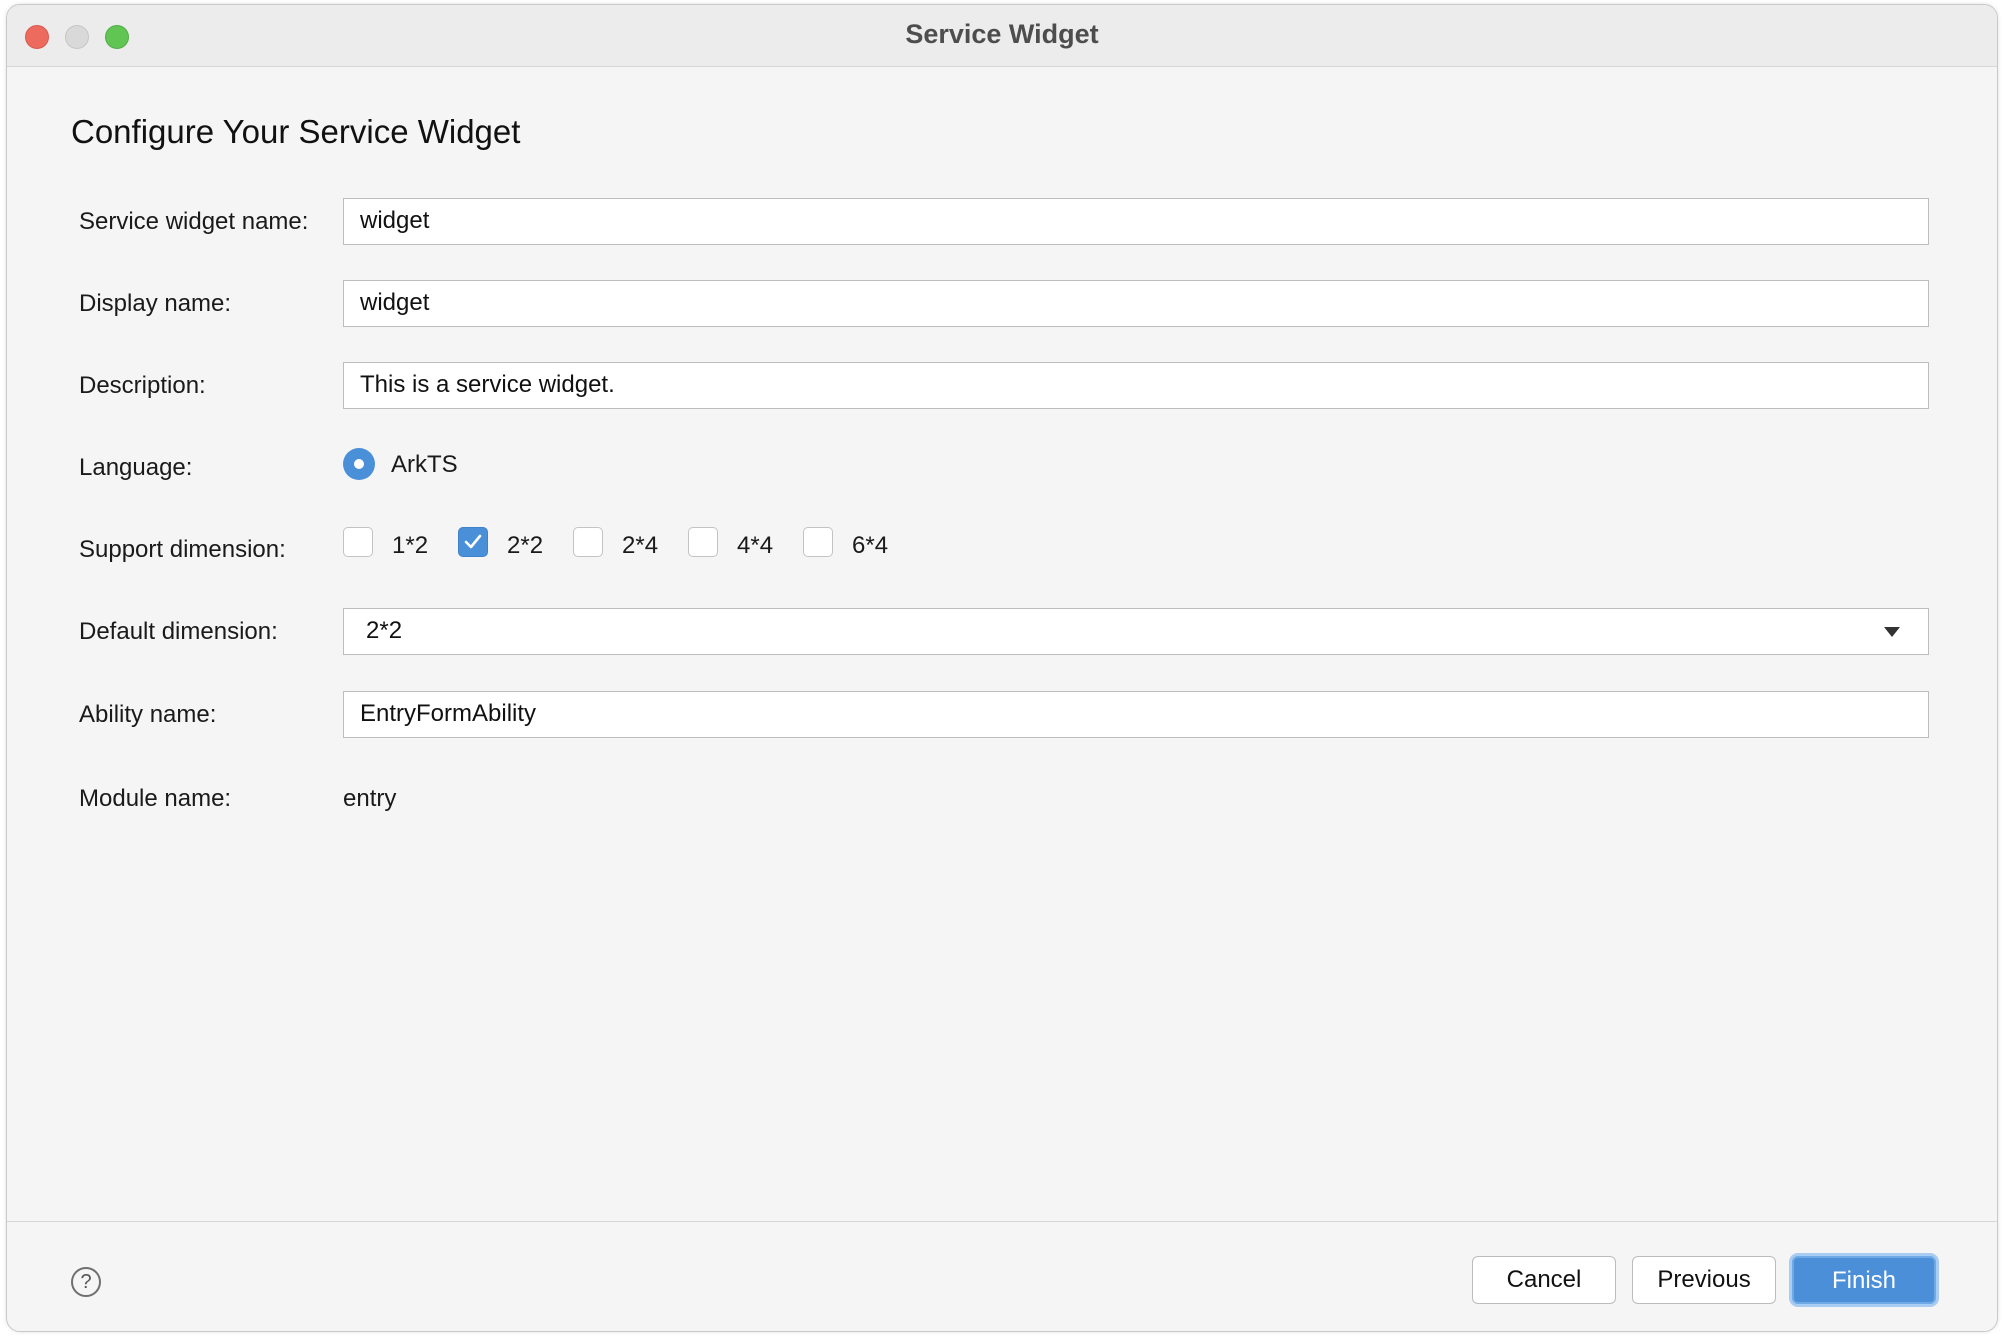  What do you see at coordinates (370, 798) in the screenshot?
I see `module-name-value: entry` at bounding box center [370, 798].